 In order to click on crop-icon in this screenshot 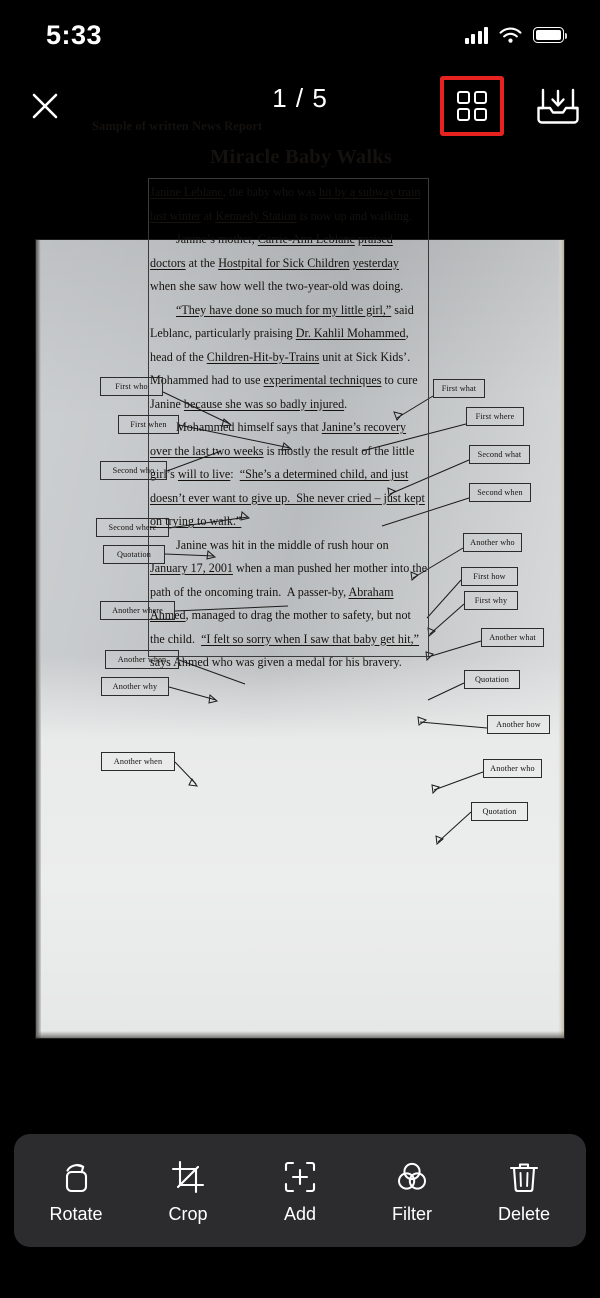, I will do `click(188, 1177)`.